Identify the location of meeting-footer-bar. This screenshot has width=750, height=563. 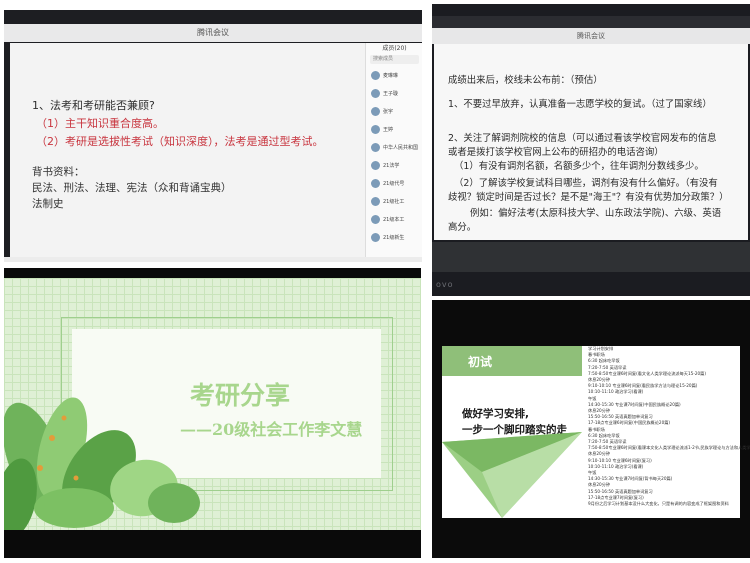
(213, 259).